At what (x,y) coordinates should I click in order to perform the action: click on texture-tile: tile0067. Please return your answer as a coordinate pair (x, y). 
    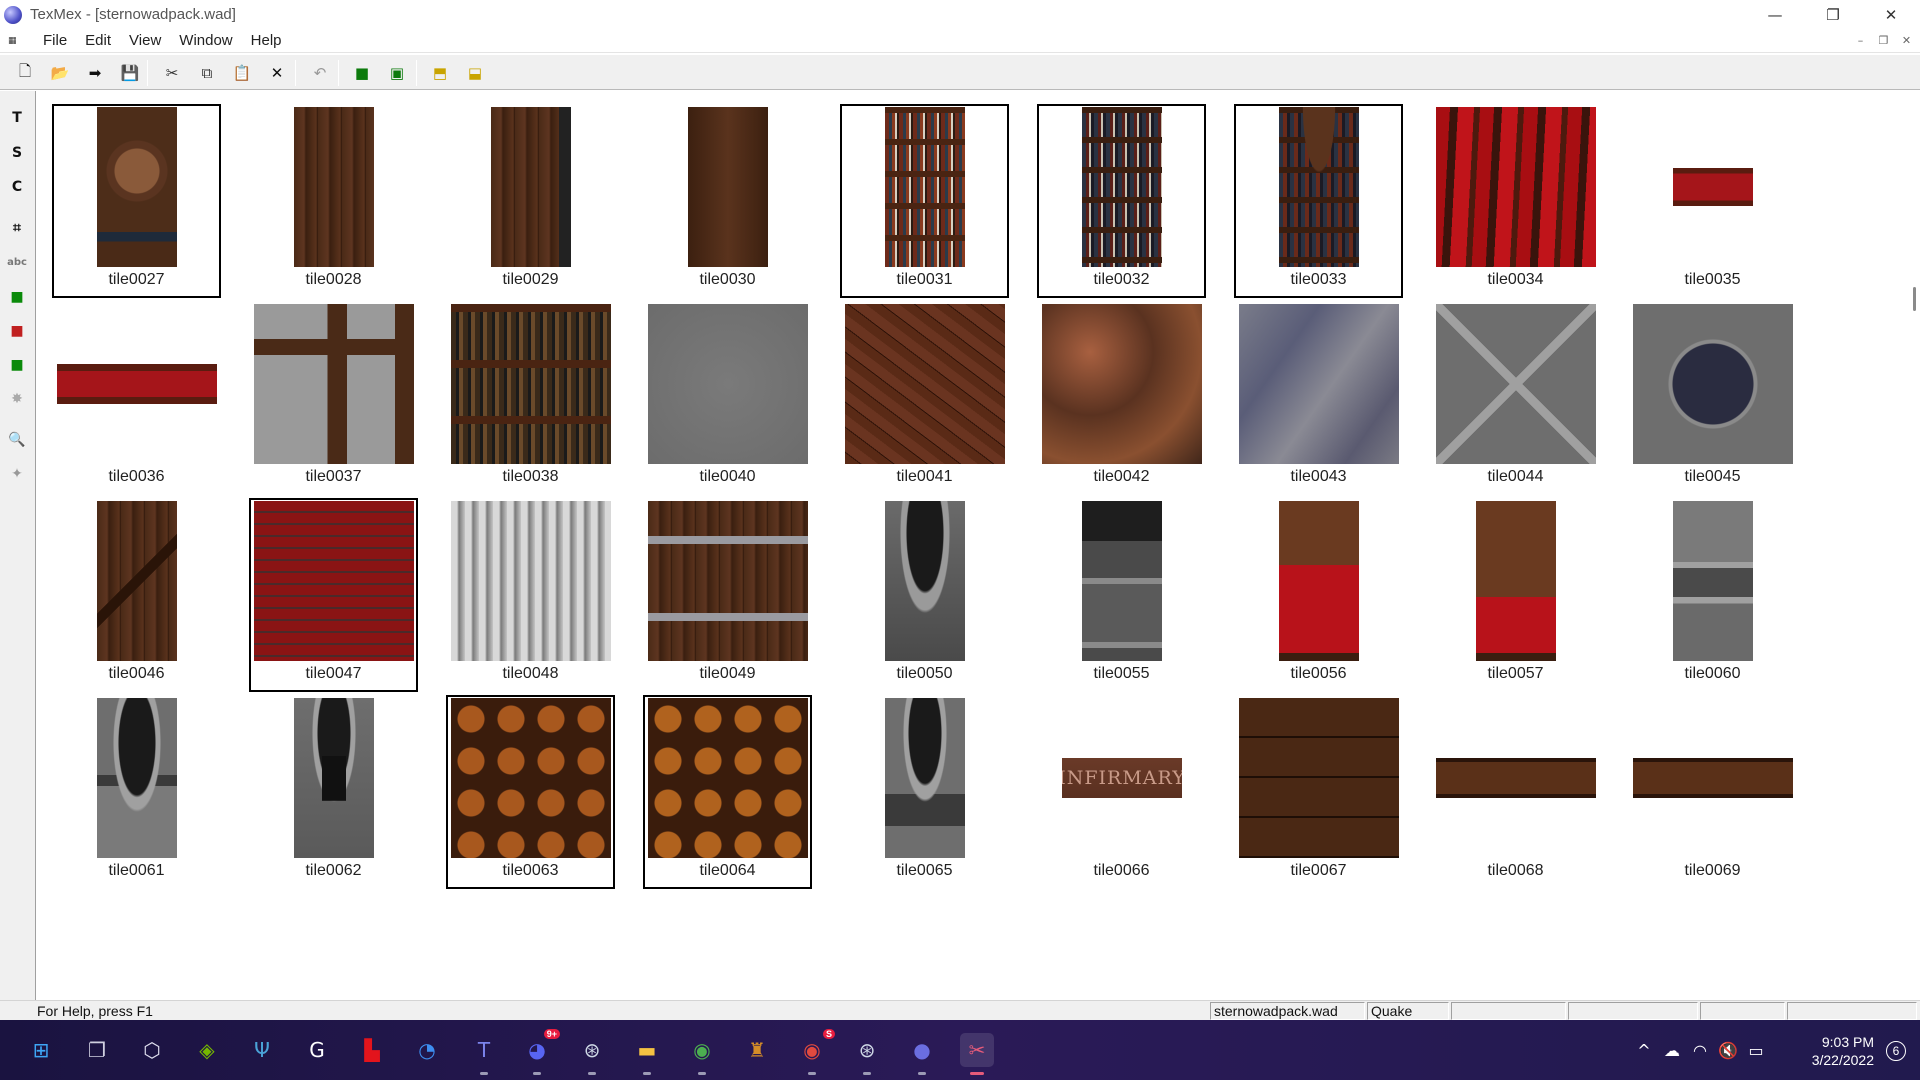
    Looking at the image, I should click on (1318, 792).